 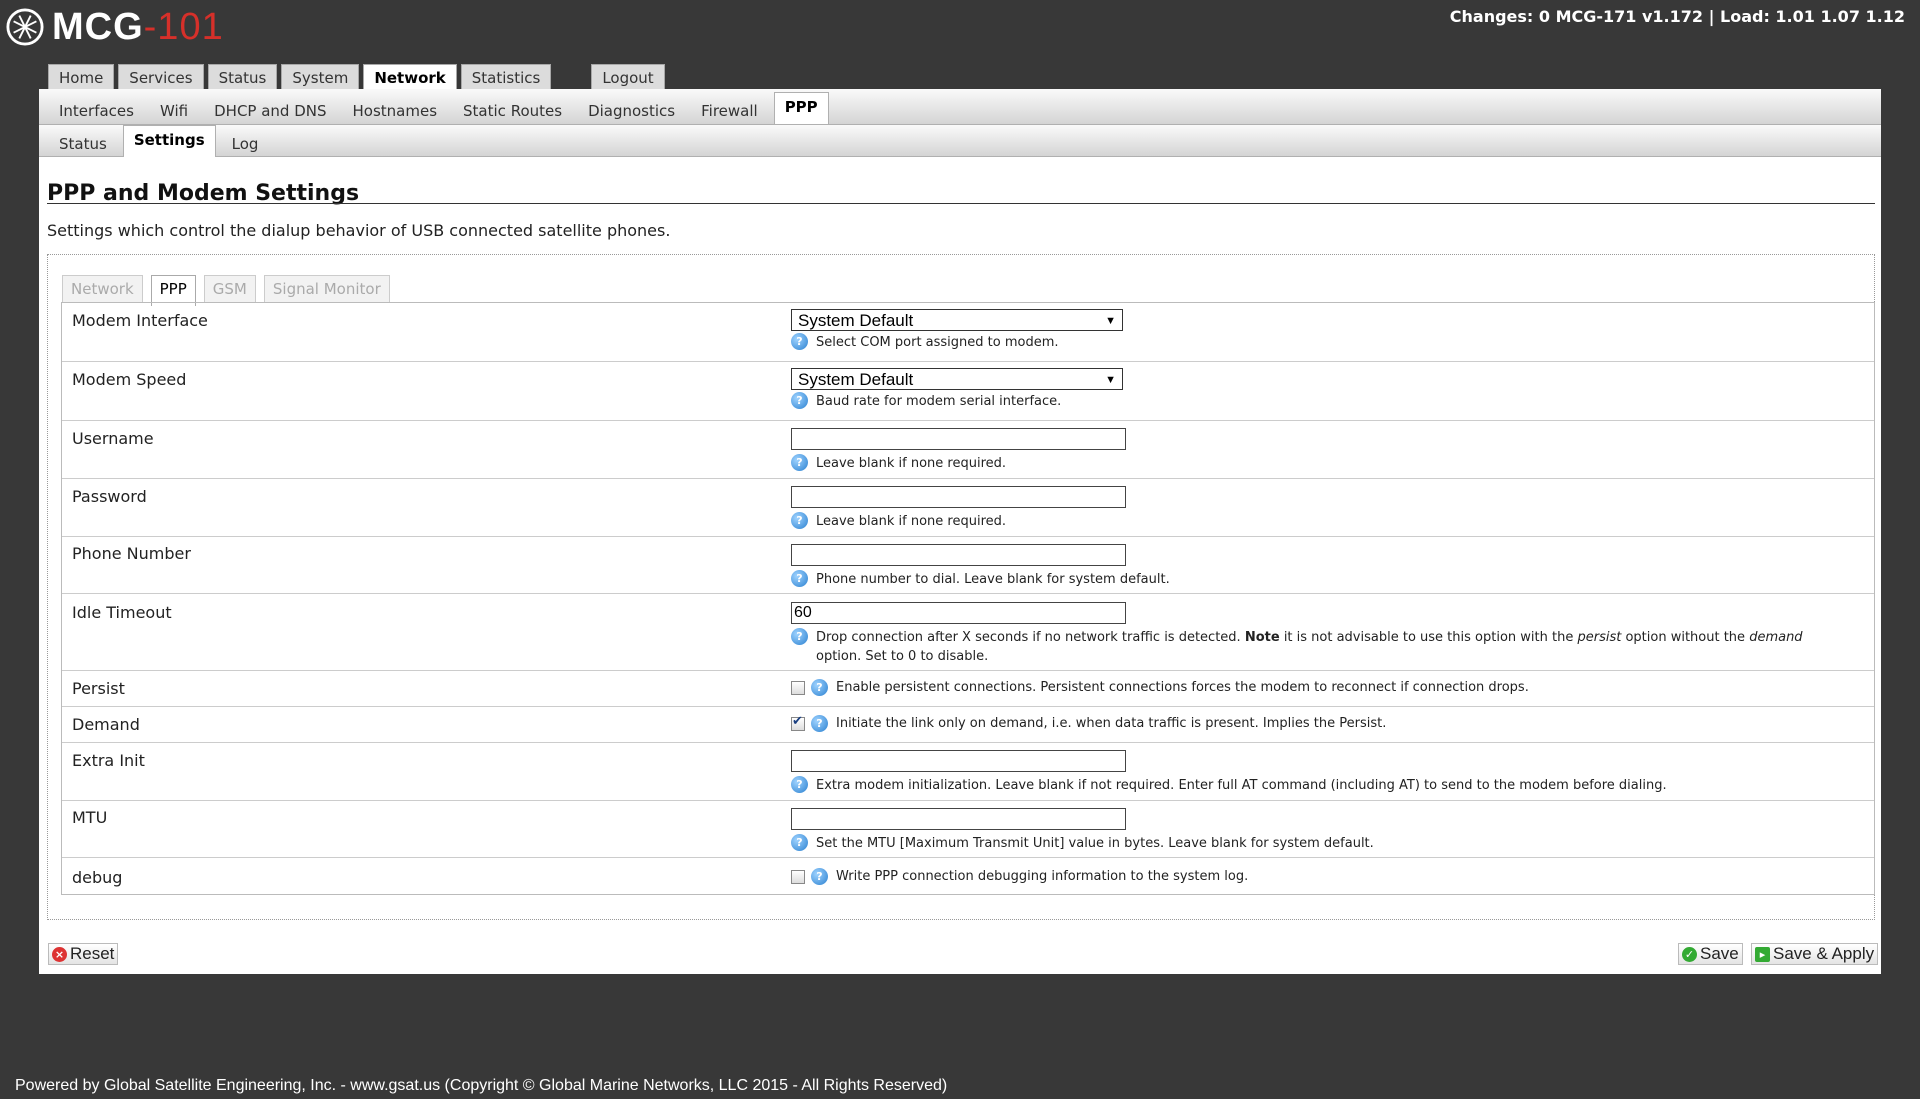 I want to click on tab-statistics: Statistics, so click(x=506, y=77).